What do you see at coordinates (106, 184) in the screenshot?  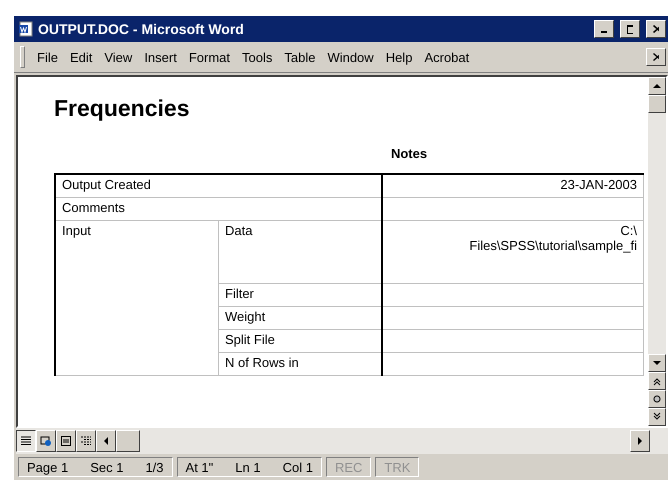 I see `table-cell: Output Created` at bounding box center [106, 184].